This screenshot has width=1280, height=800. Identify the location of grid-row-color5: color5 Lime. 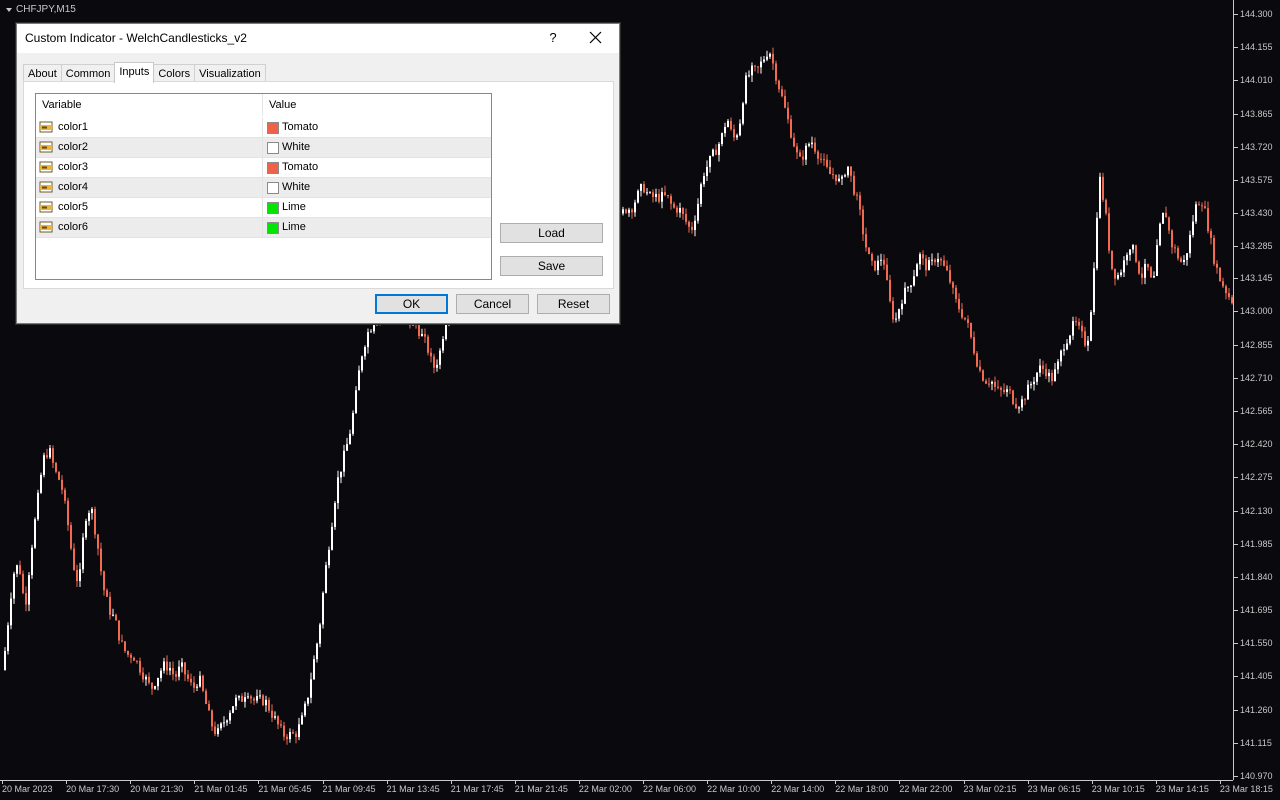
(263, 208).